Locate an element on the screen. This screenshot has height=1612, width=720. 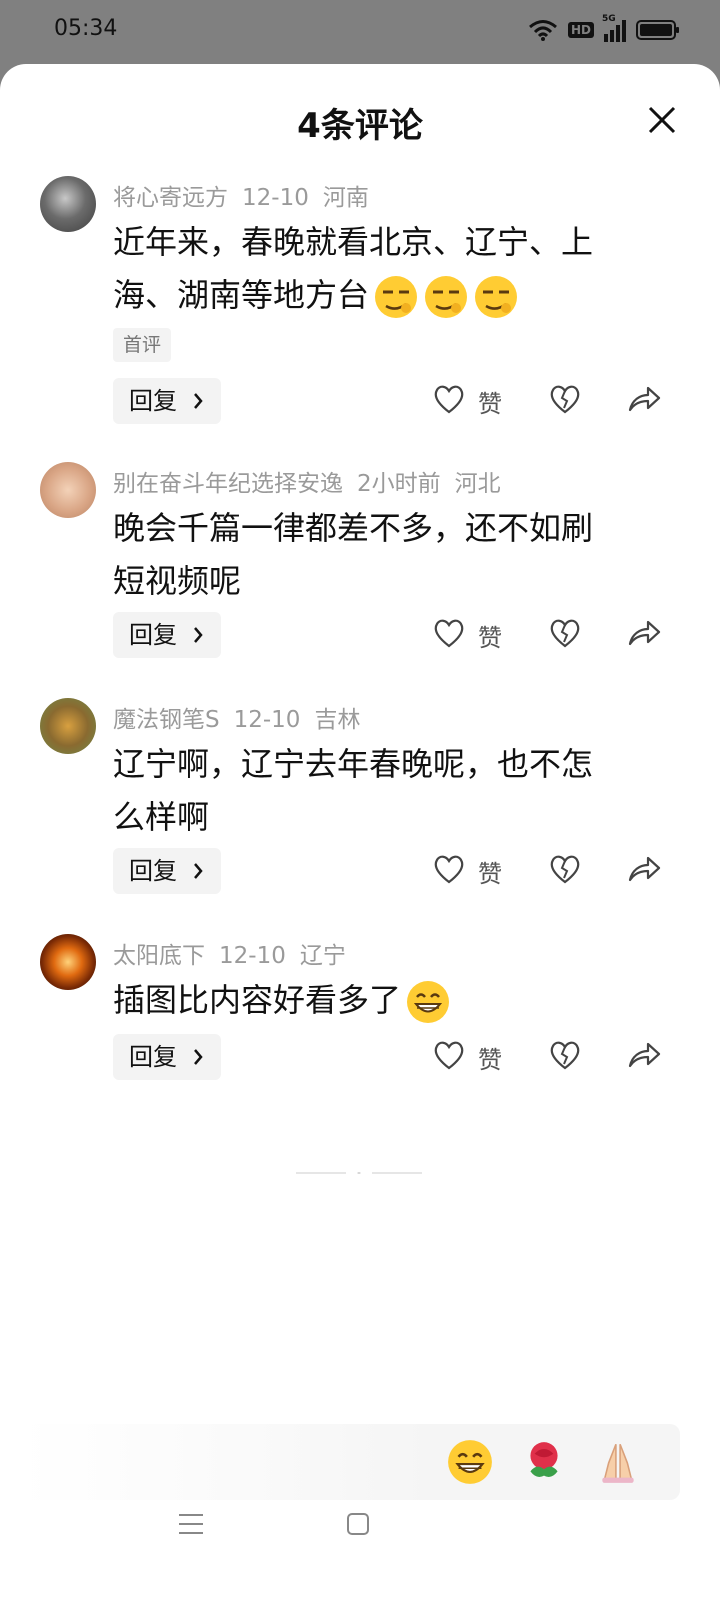
pray-emoji is located at coordinates (618, 1462).